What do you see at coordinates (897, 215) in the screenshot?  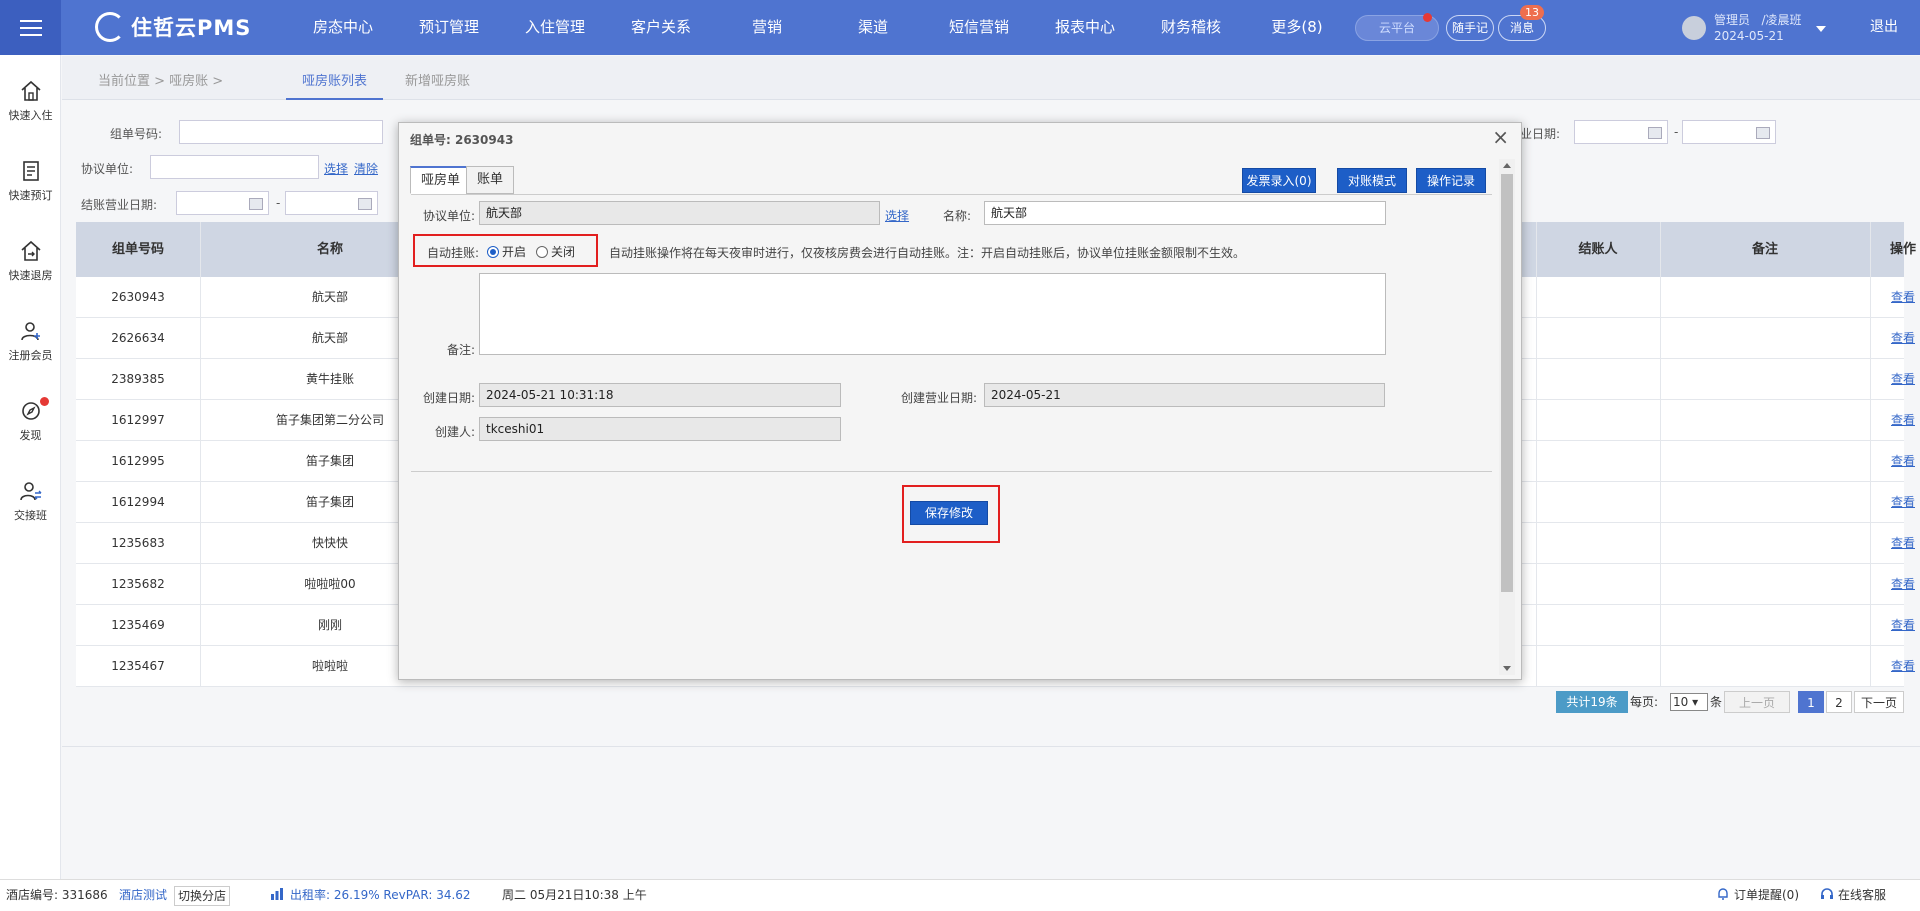 I see `select-agreement-link: 选择` at bounding box center [897, 215].